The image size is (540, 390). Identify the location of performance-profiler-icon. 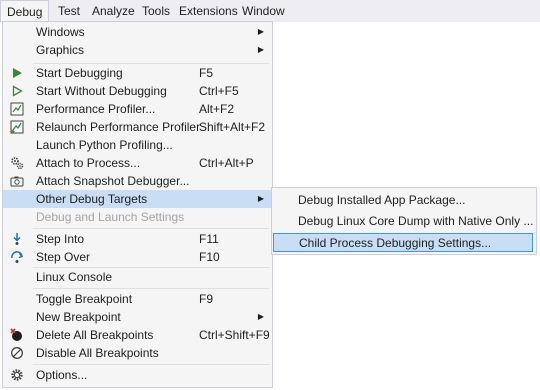
(17, 109).